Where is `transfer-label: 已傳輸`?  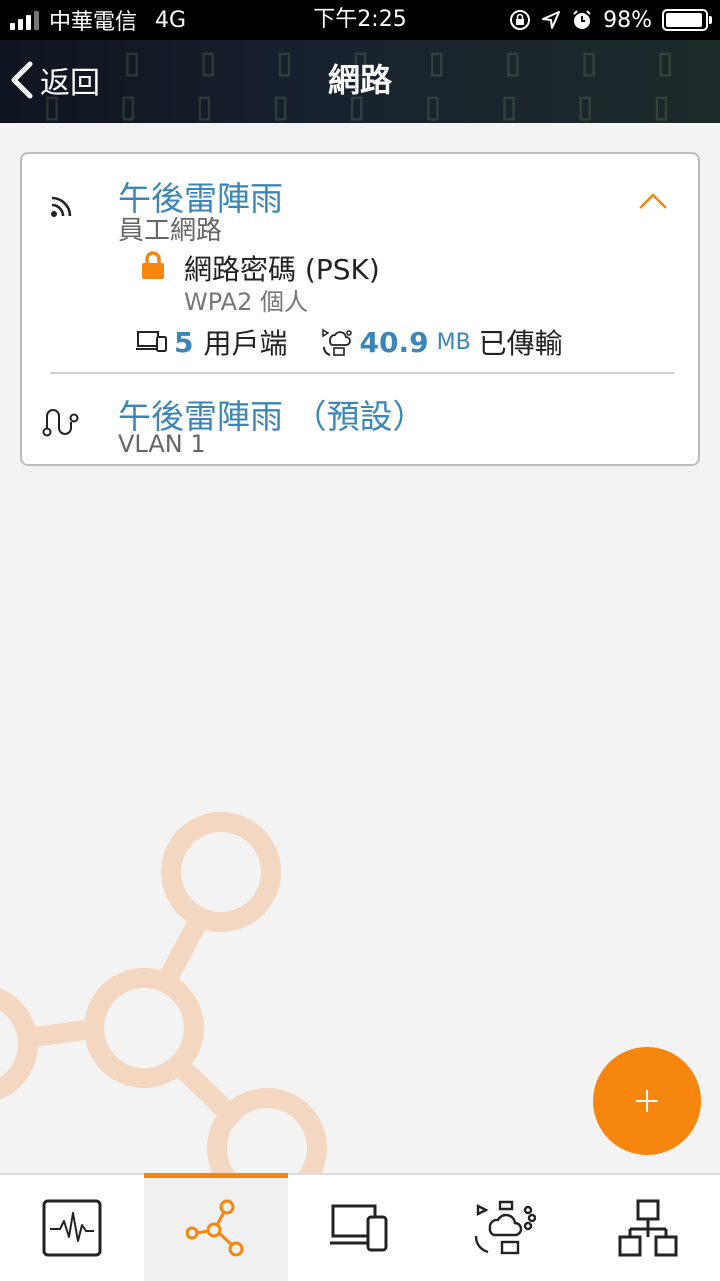 transfer-label: 已傳輸 is located at coordinates (520, 343).